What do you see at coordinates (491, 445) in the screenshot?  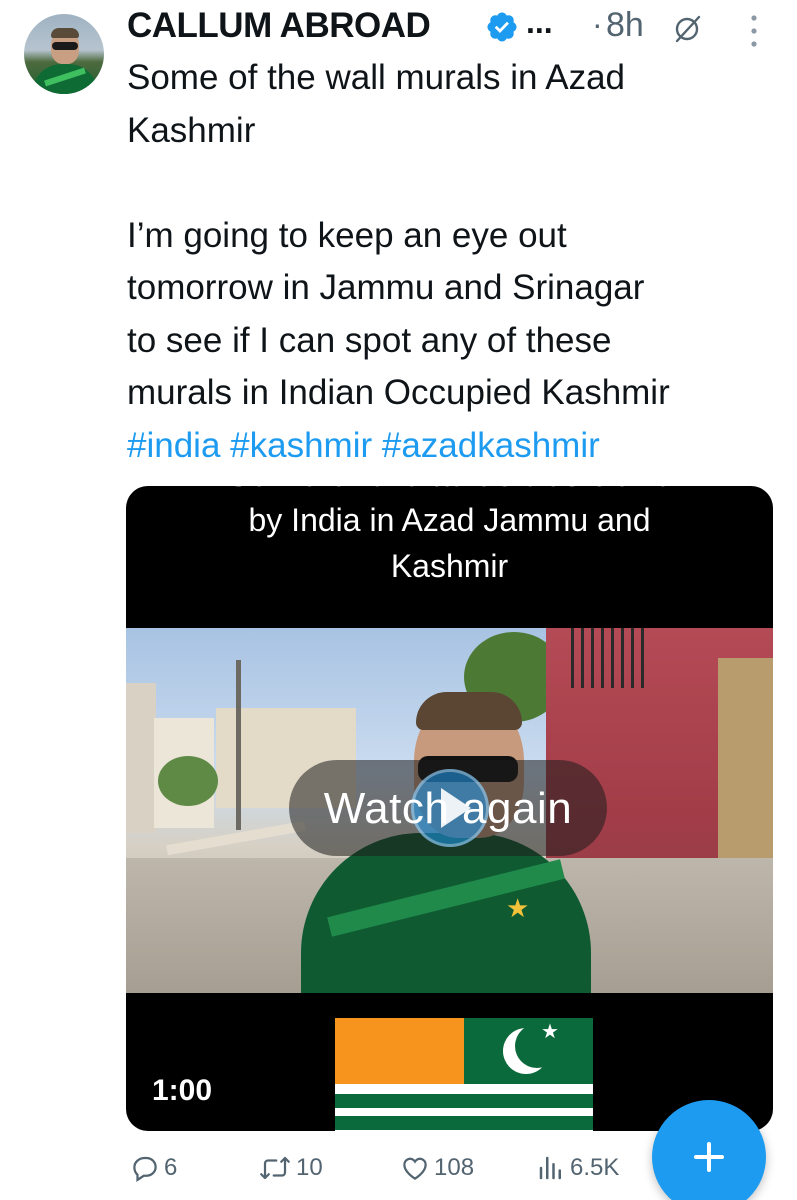 I see `hashtag-azadkashmir: #azadkashmir` at bounding box center [491, 445].